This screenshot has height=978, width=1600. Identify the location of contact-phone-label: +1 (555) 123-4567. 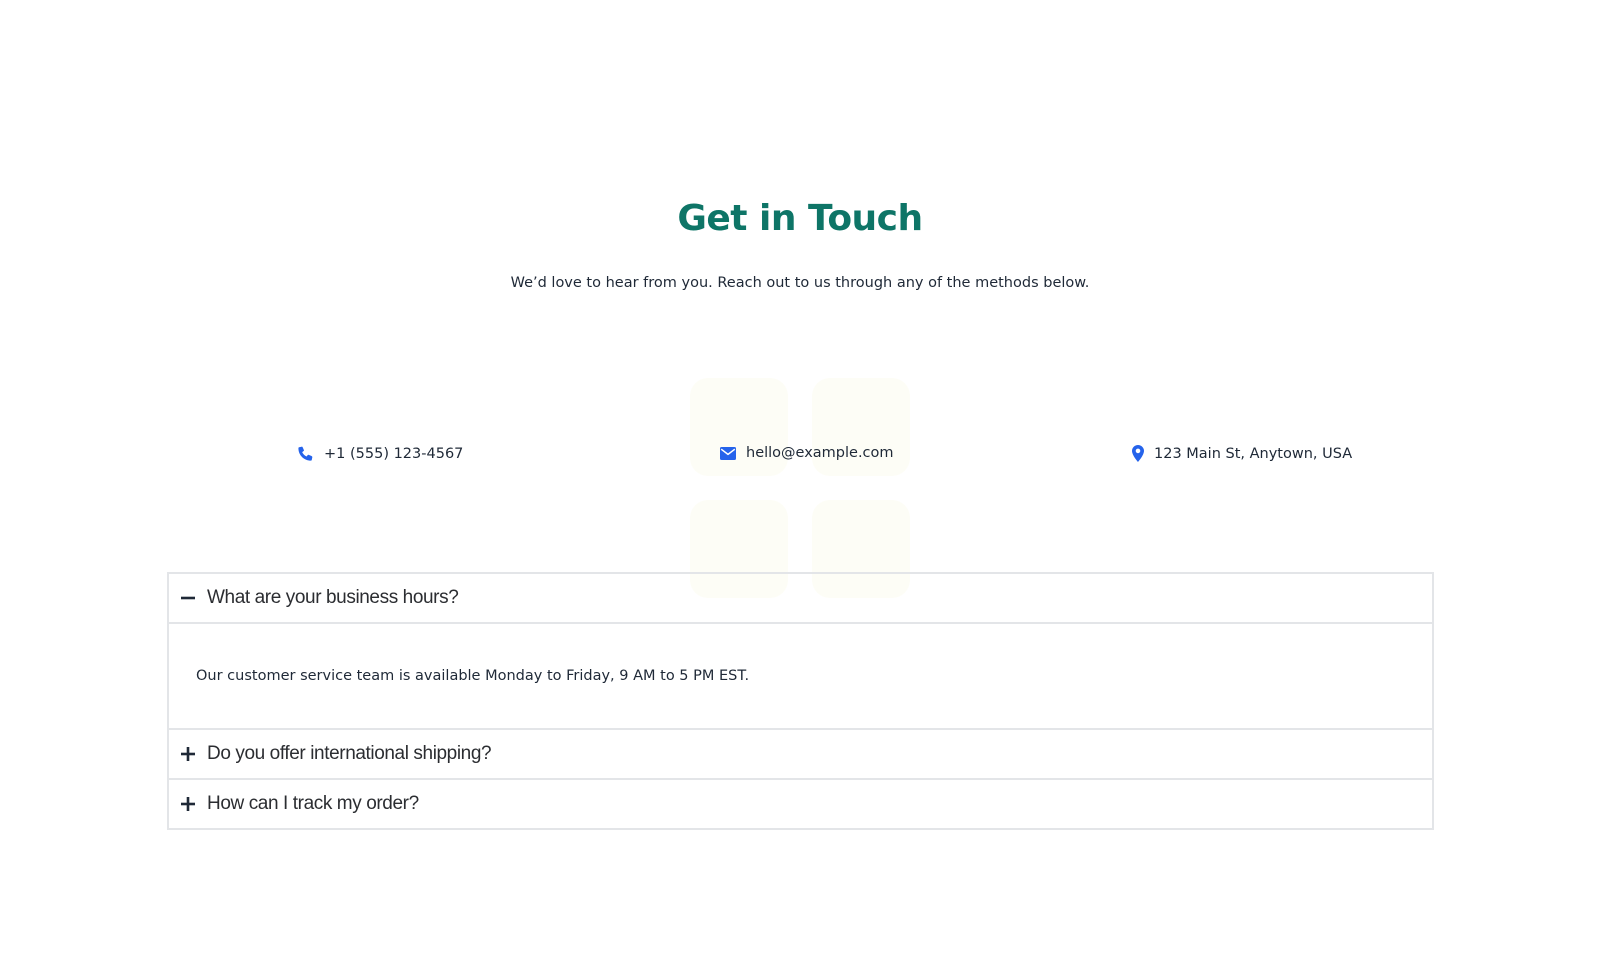
(394, 453).